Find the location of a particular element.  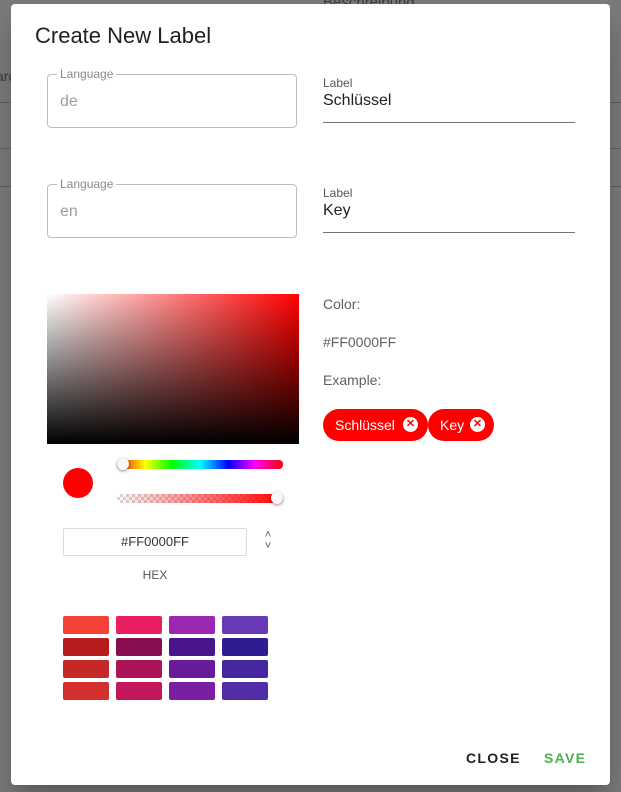

hue-slider is located at coordinates (200, 464).